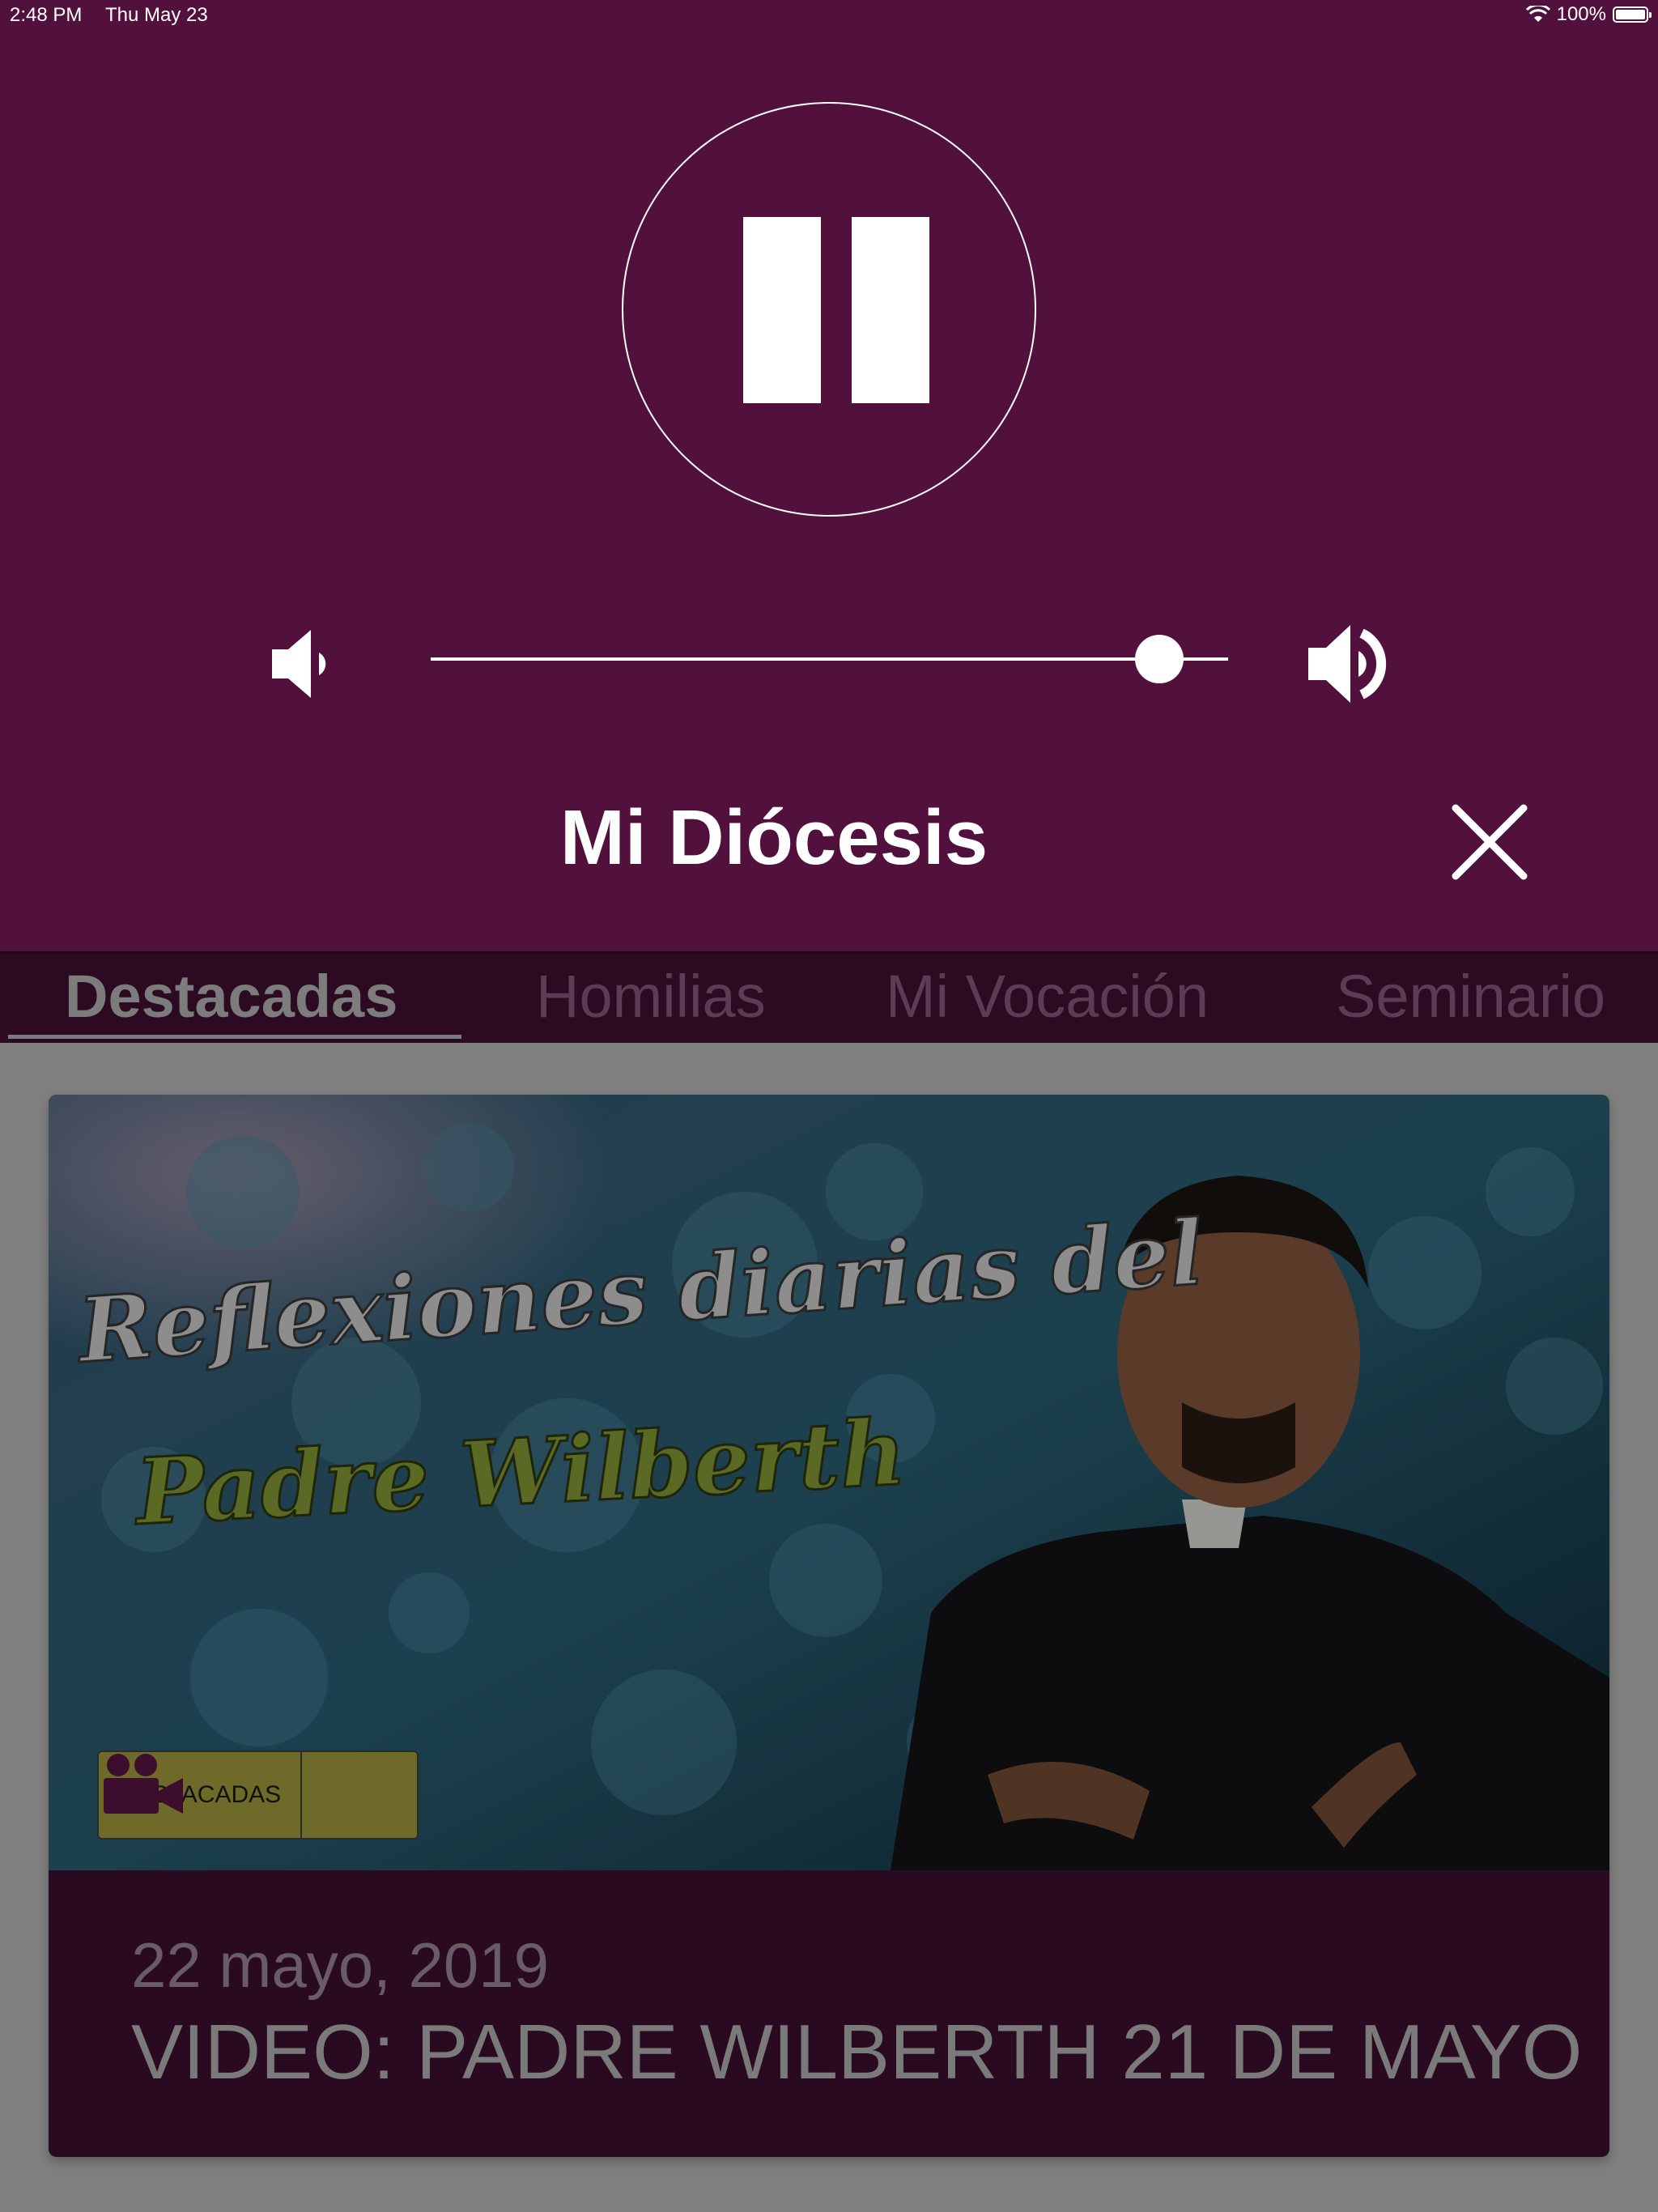  Describe the element at coordinates (1537, 14) in the screenshot. I see `wifi-icon` at that location.